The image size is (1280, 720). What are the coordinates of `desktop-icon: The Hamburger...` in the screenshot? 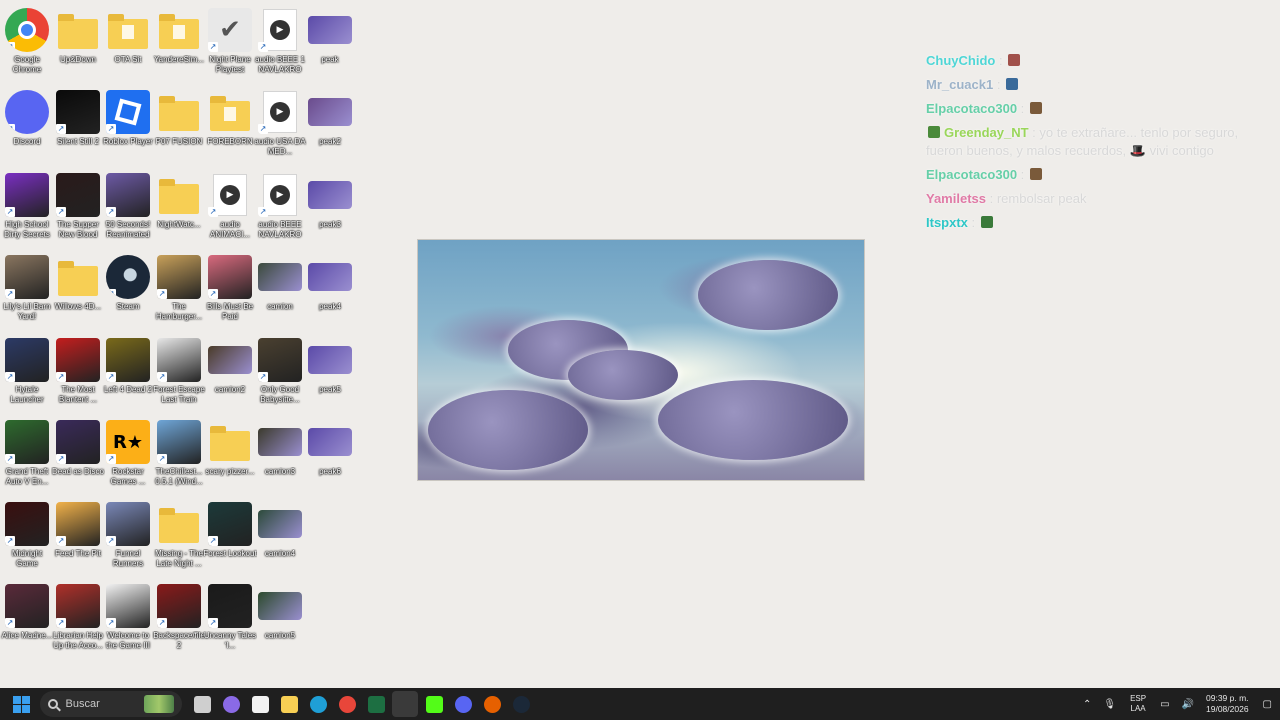 It's located at (179, 295).